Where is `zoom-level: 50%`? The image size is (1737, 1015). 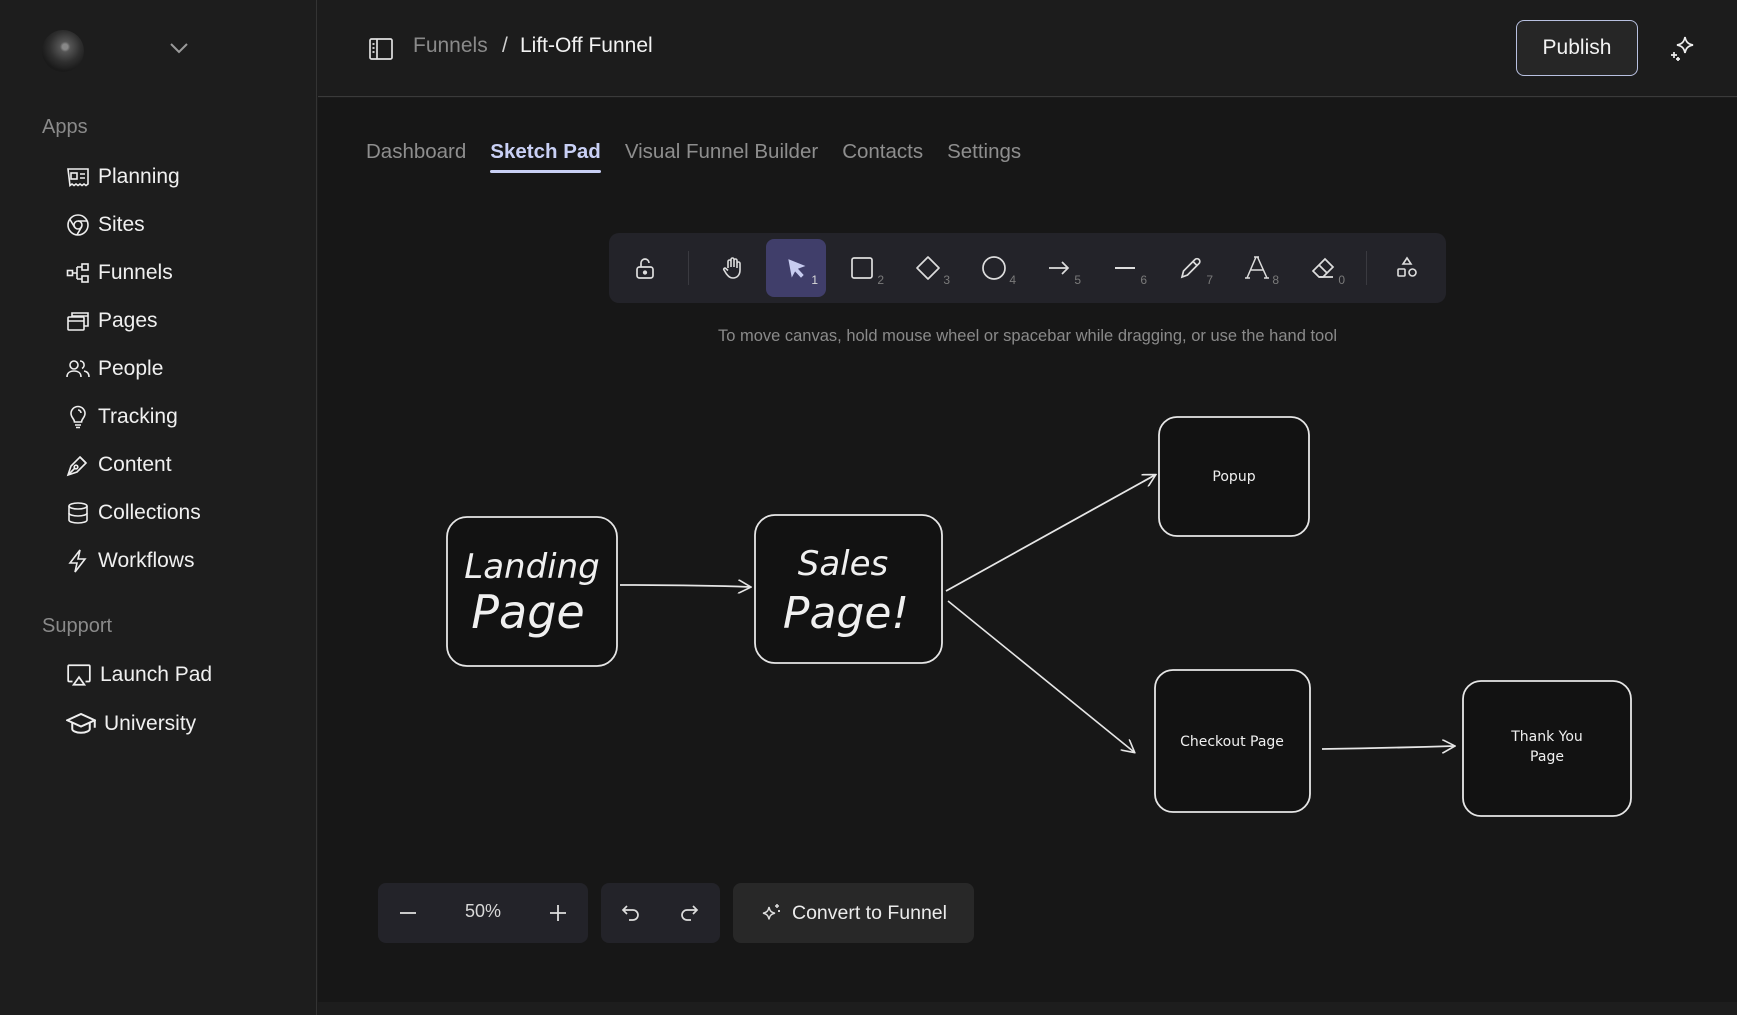 zoom-level: 50% is located at coordinates (483, 911).